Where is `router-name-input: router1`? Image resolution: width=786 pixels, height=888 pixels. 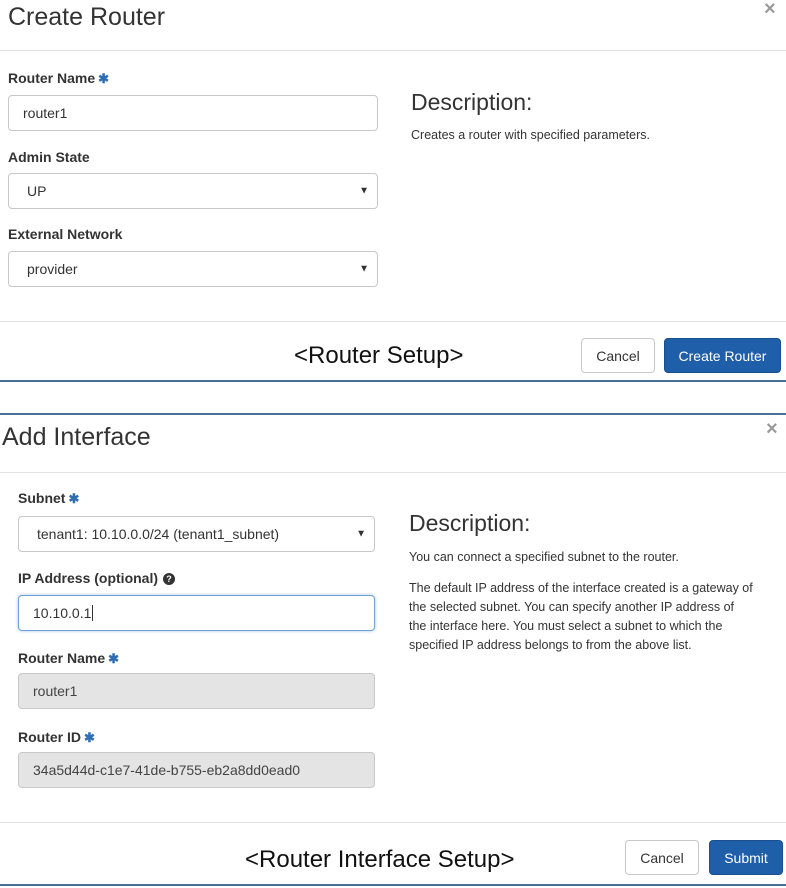
router-name-input: router1 is located at coordinates (193, 113).